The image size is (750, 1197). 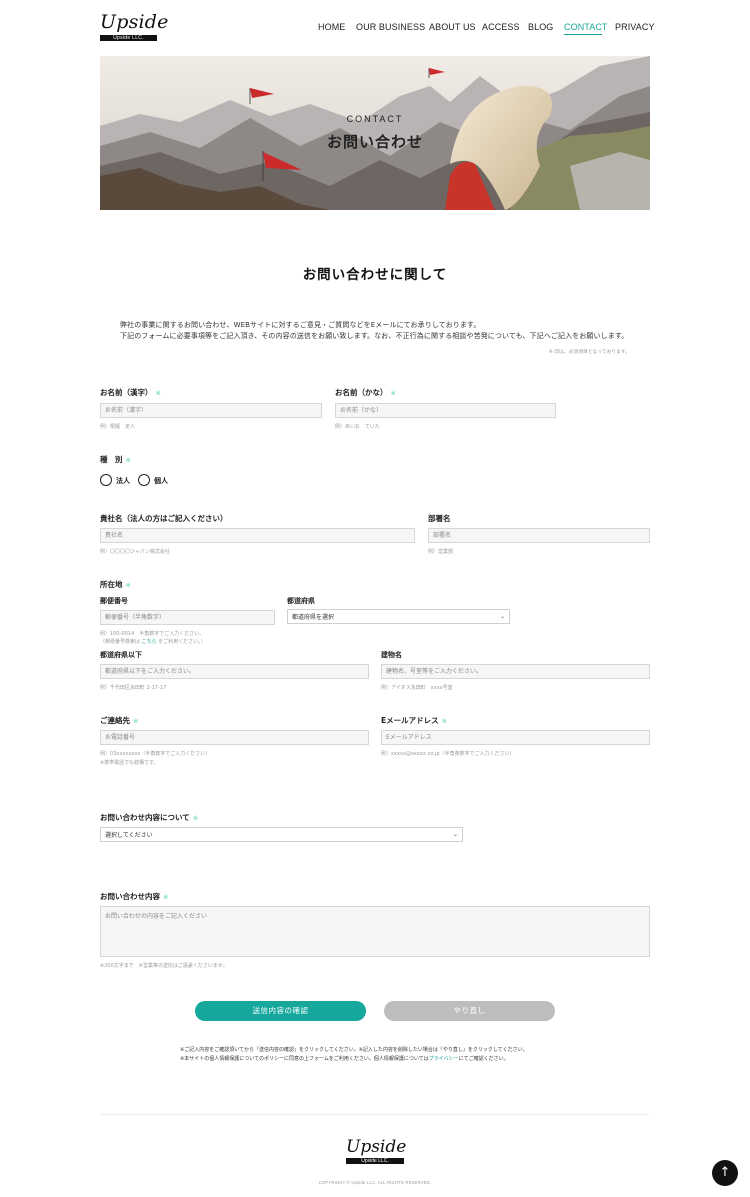 I want to click on inquiry-textarea, so click(x=375, y=931).